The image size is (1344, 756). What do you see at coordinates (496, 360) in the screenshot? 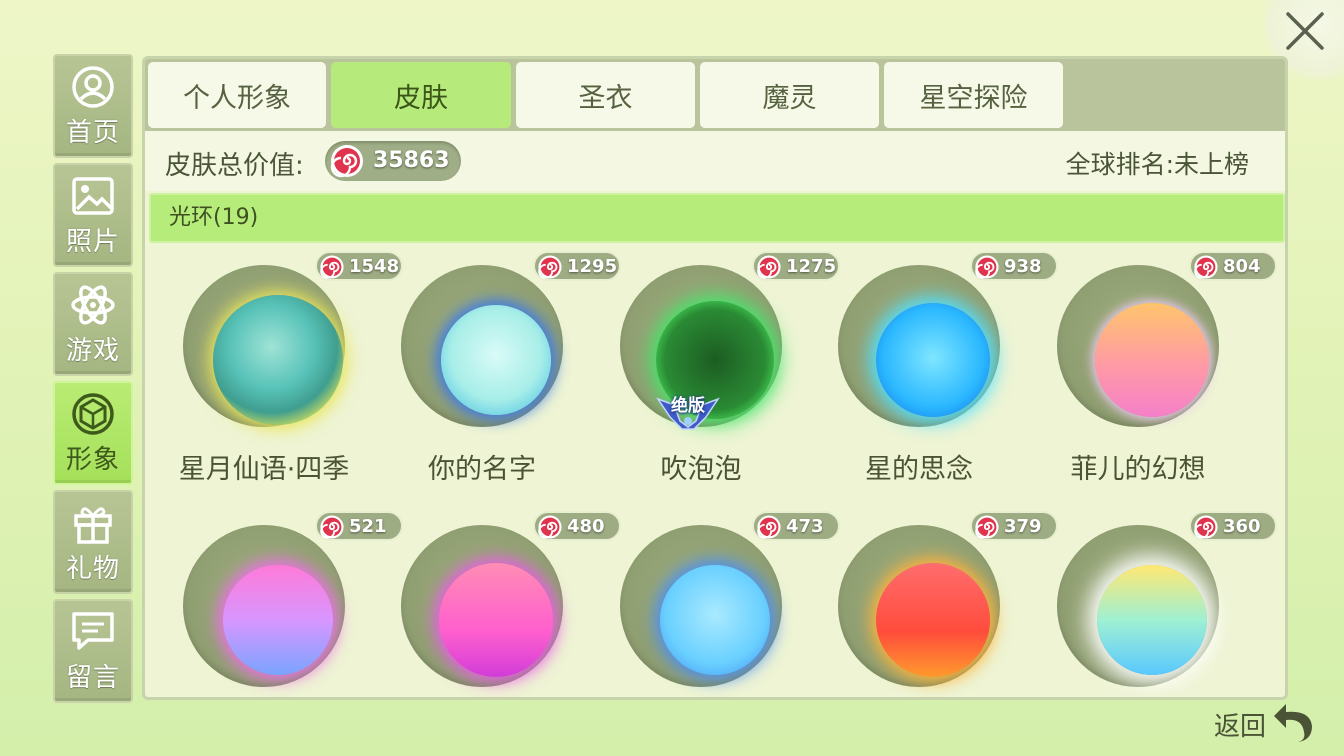
I see `your-name-halo-orb` at bounding box center [496, 360].